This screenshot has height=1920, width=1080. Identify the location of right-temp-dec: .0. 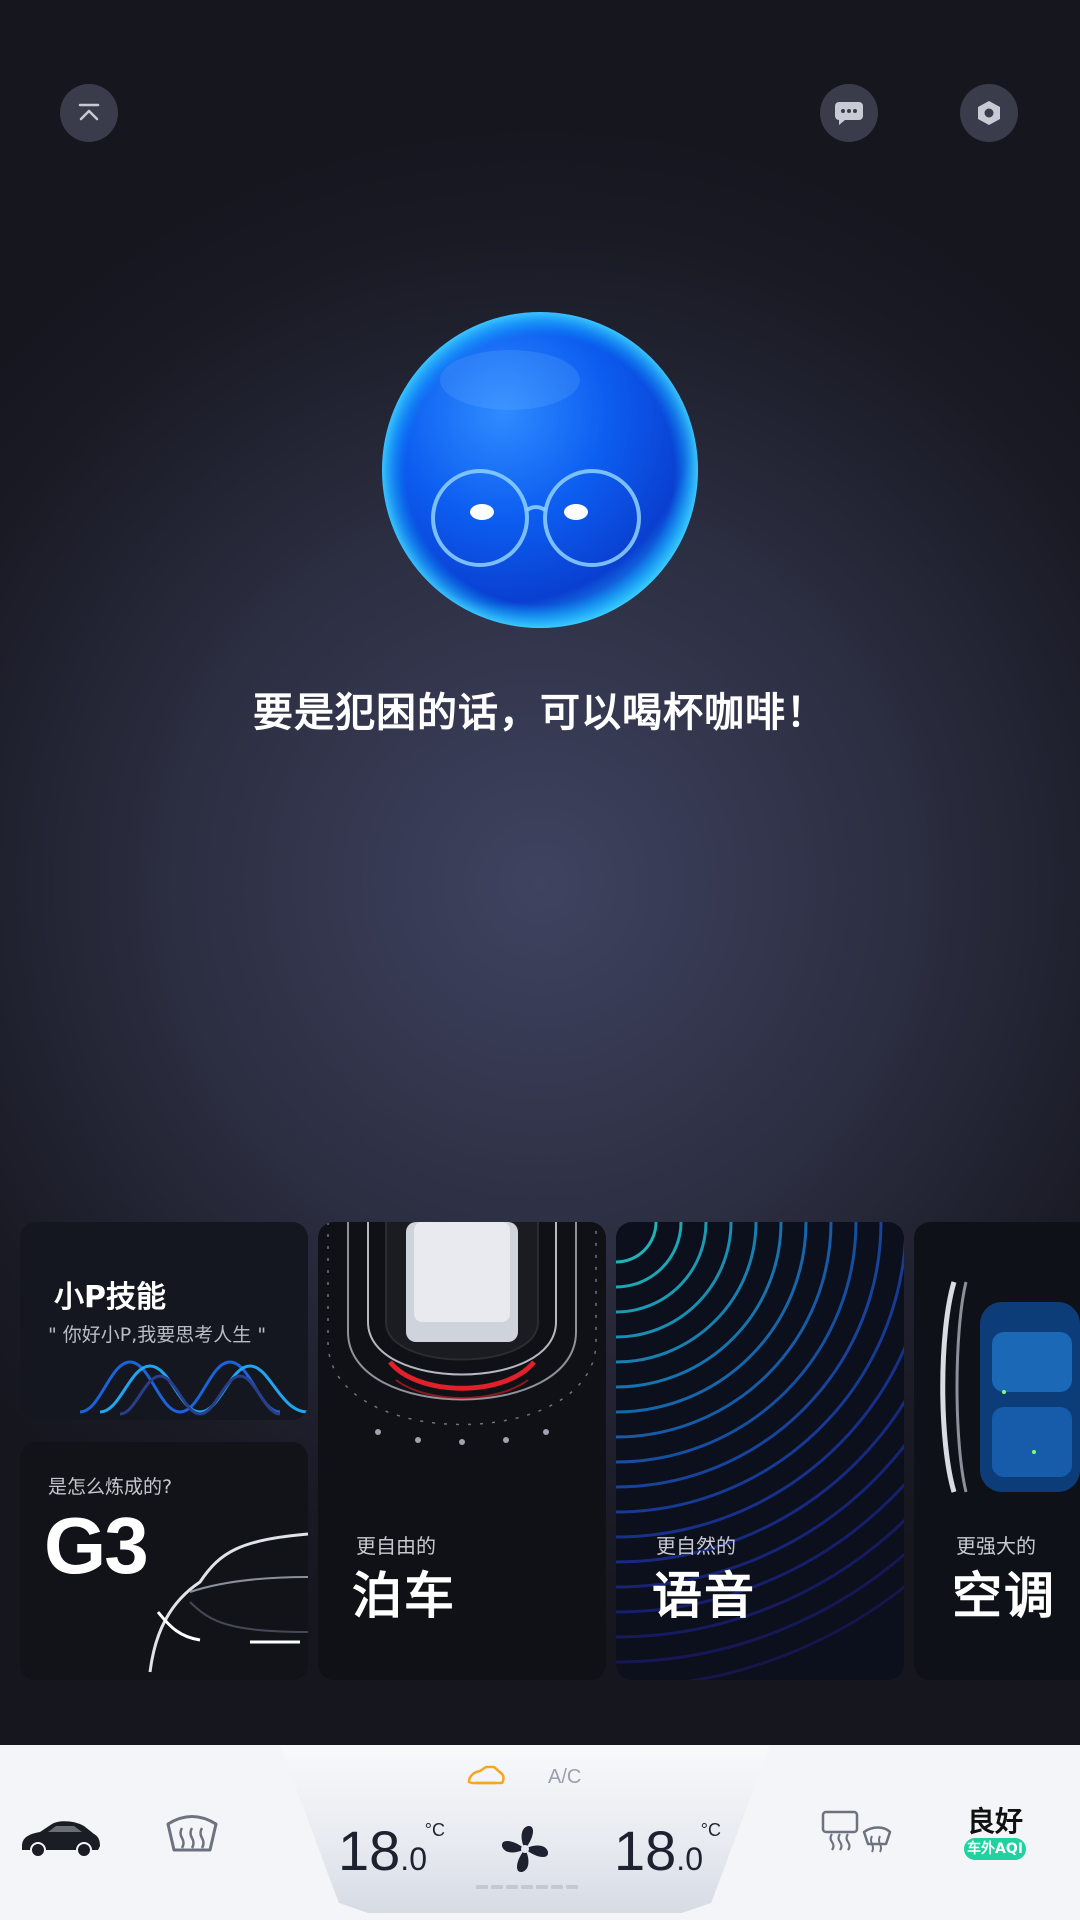
(689, 1859).